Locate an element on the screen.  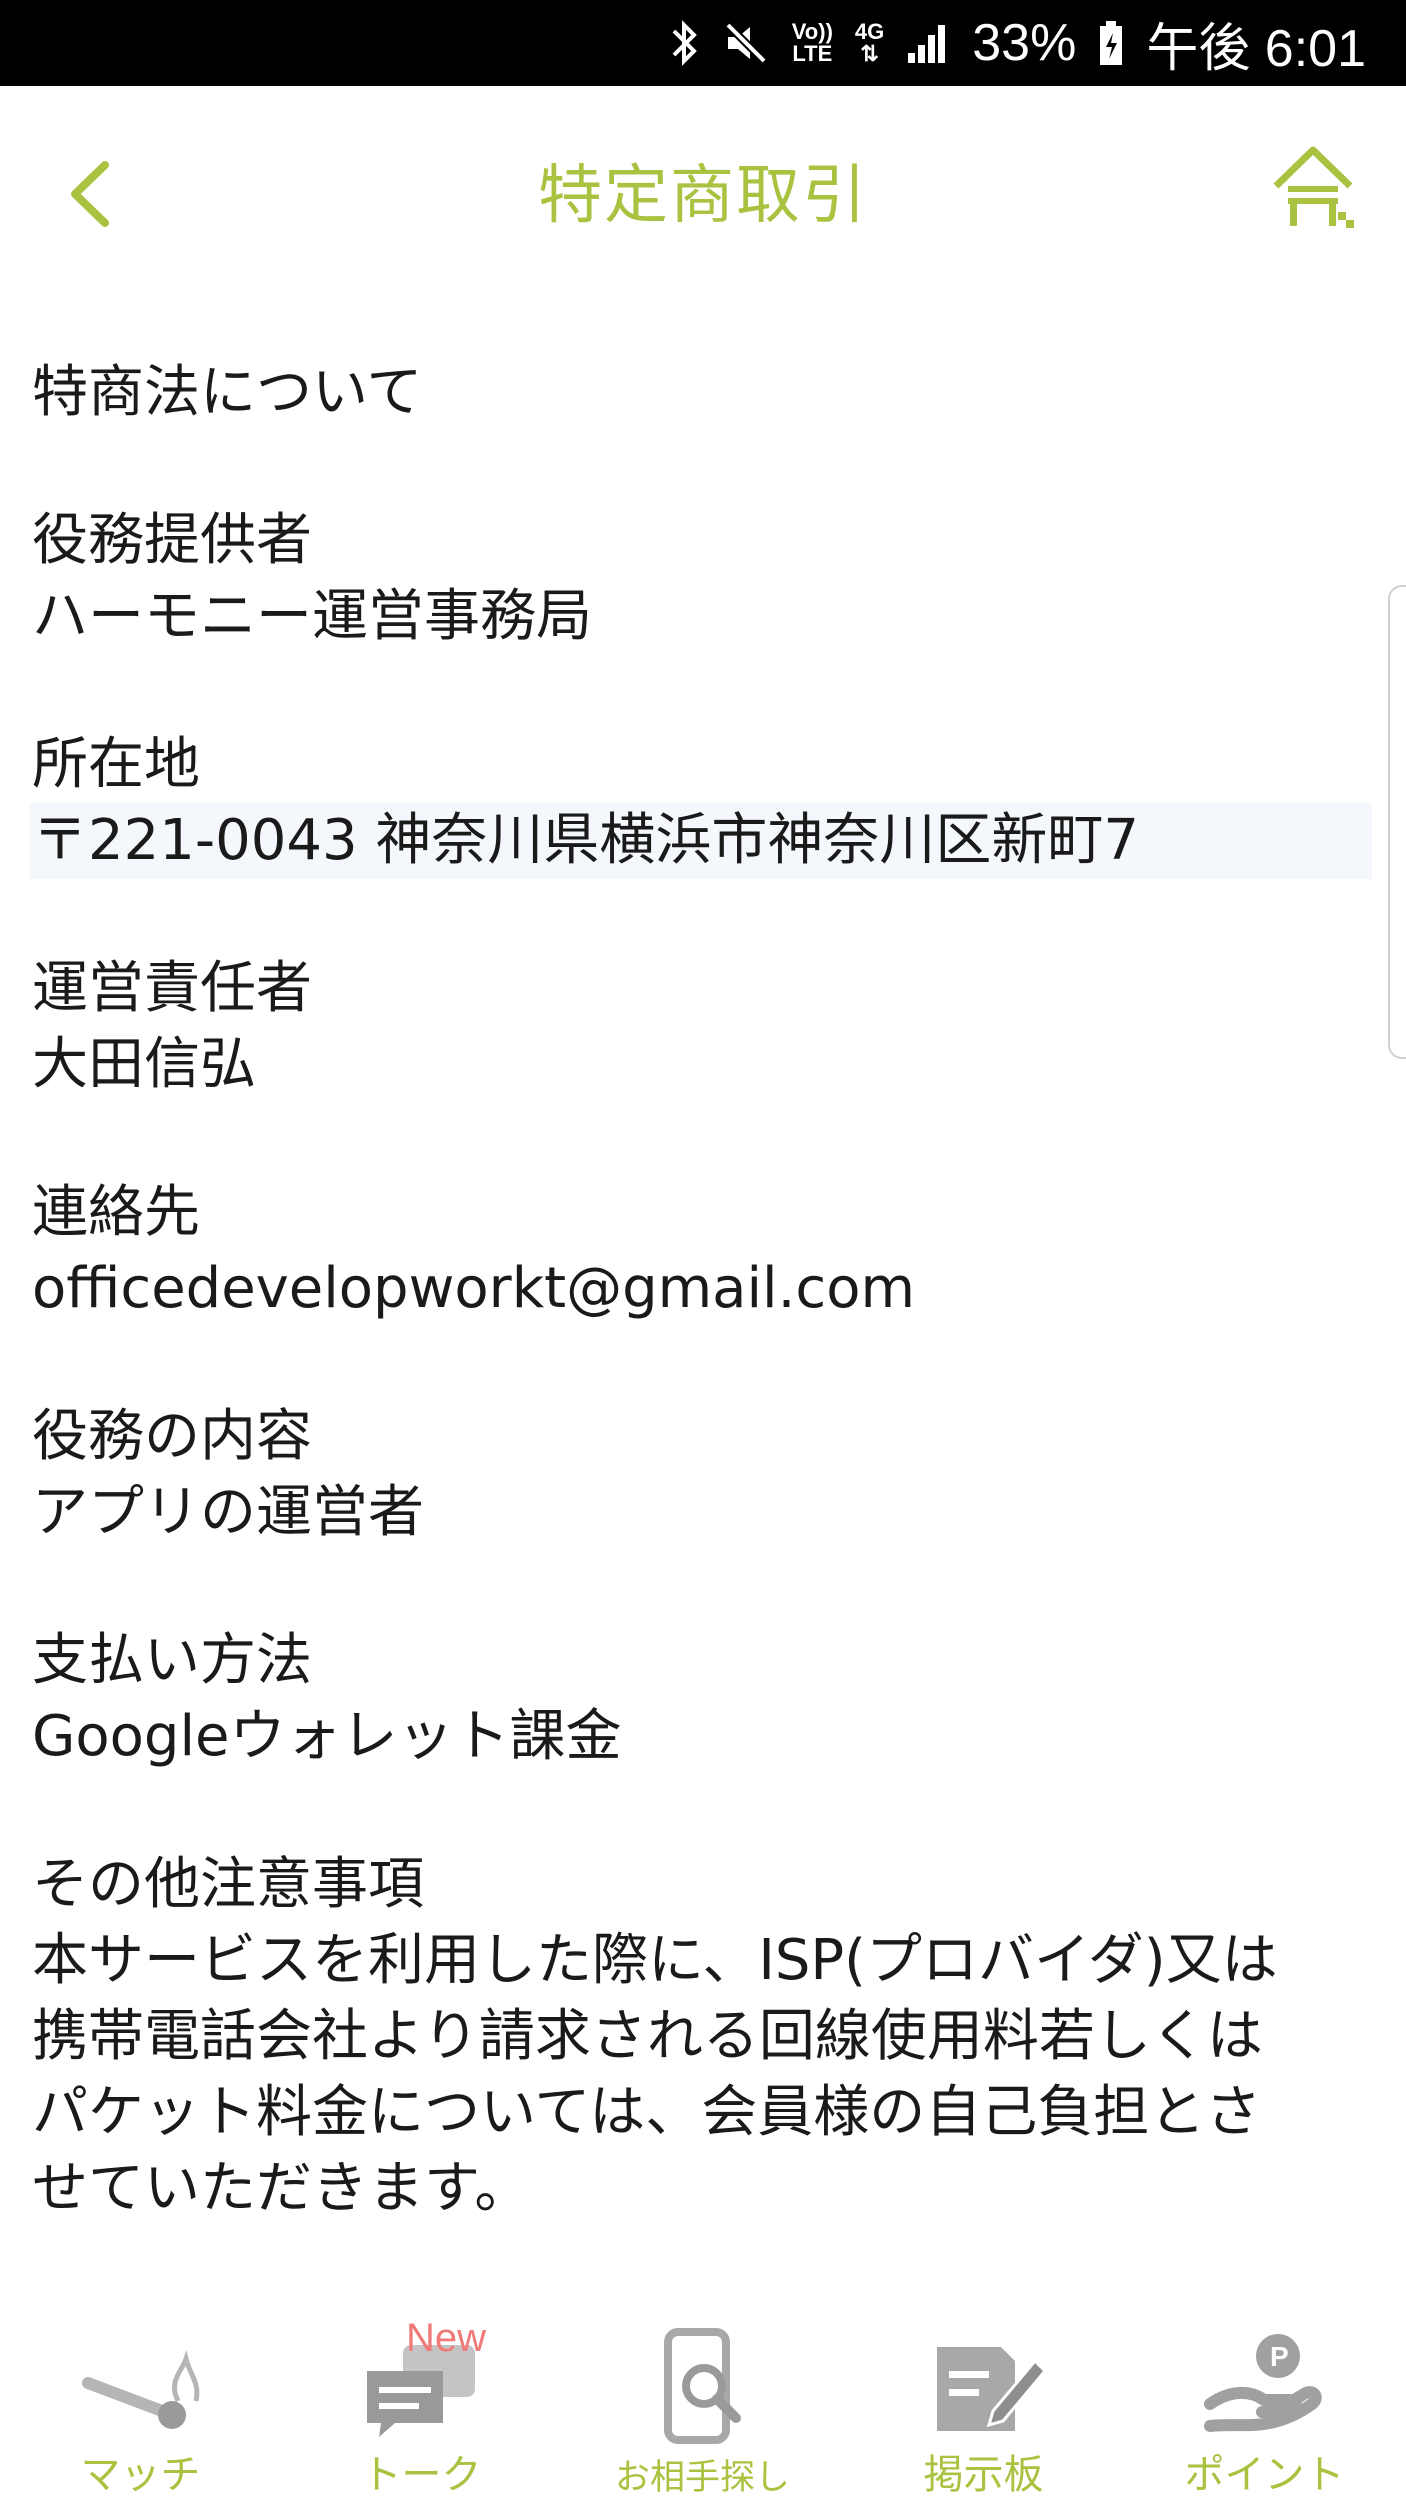
address-value: 〒221-0043 神奈川県横浜市神奈川区新町7 is located at coordinates (701, 841).